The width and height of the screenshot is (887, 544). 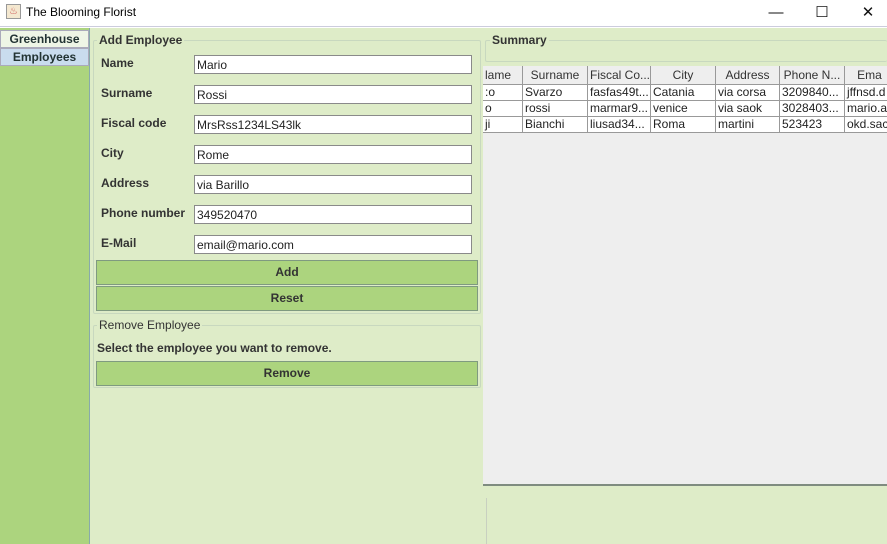 I want to click on add-button: Add, so click(x=287, y=272).